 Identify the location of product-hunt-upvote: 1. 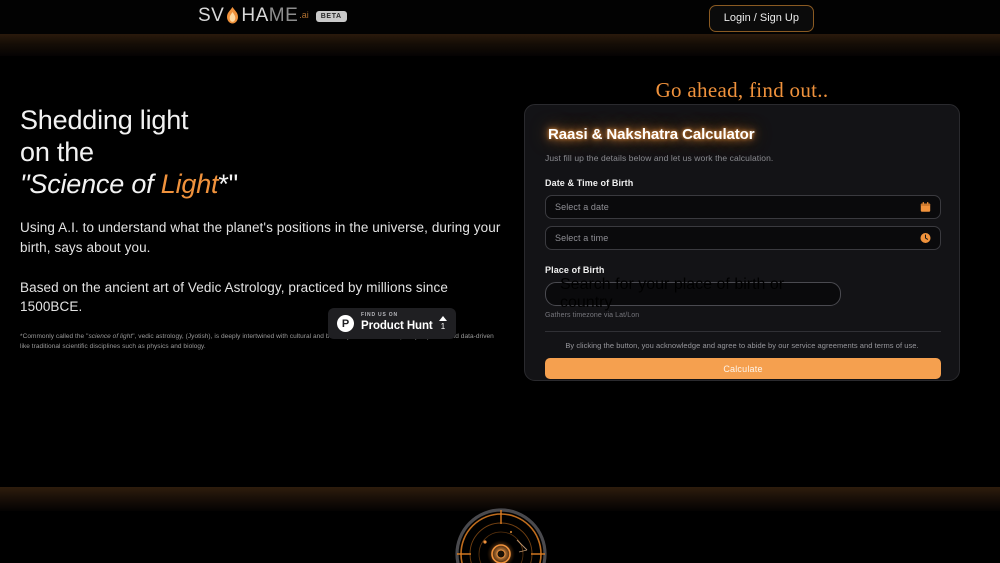
(443, 323).